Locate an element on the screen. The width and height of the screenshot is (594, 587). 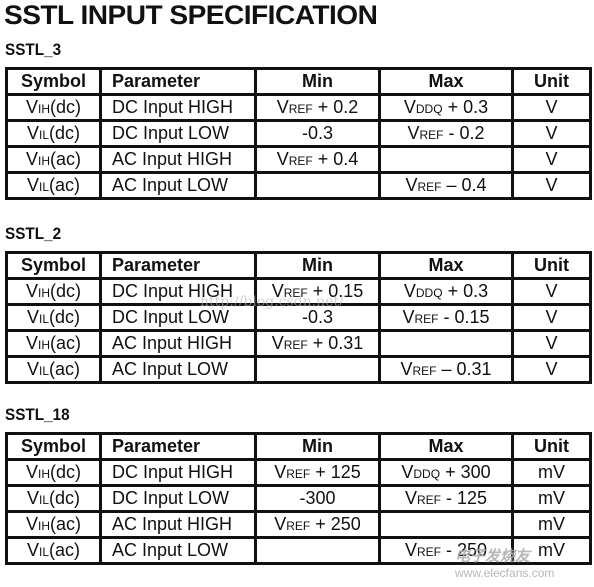
section-title: SSTL_18 is located at coordinates (37, 414).